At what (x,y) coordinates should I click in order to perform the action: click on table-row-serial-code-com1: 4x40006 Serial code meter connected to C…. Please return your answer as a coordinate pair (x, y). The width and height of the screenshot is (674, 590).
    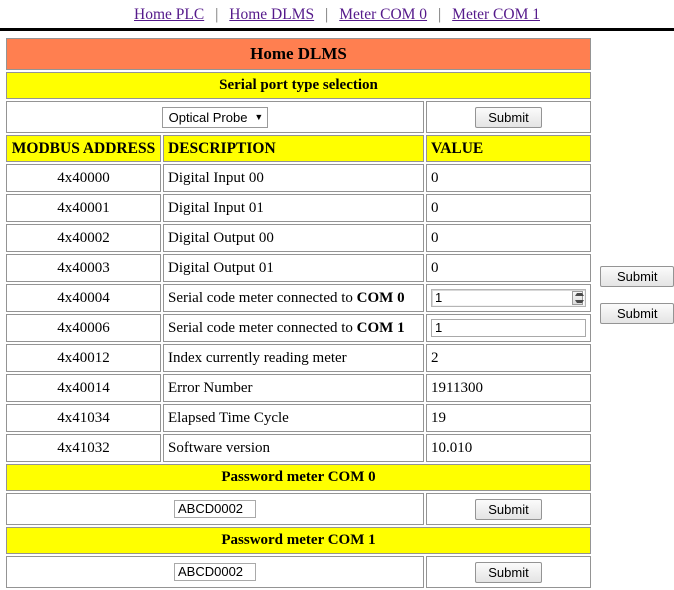
    Looking at the image, I should click on (298, 328).